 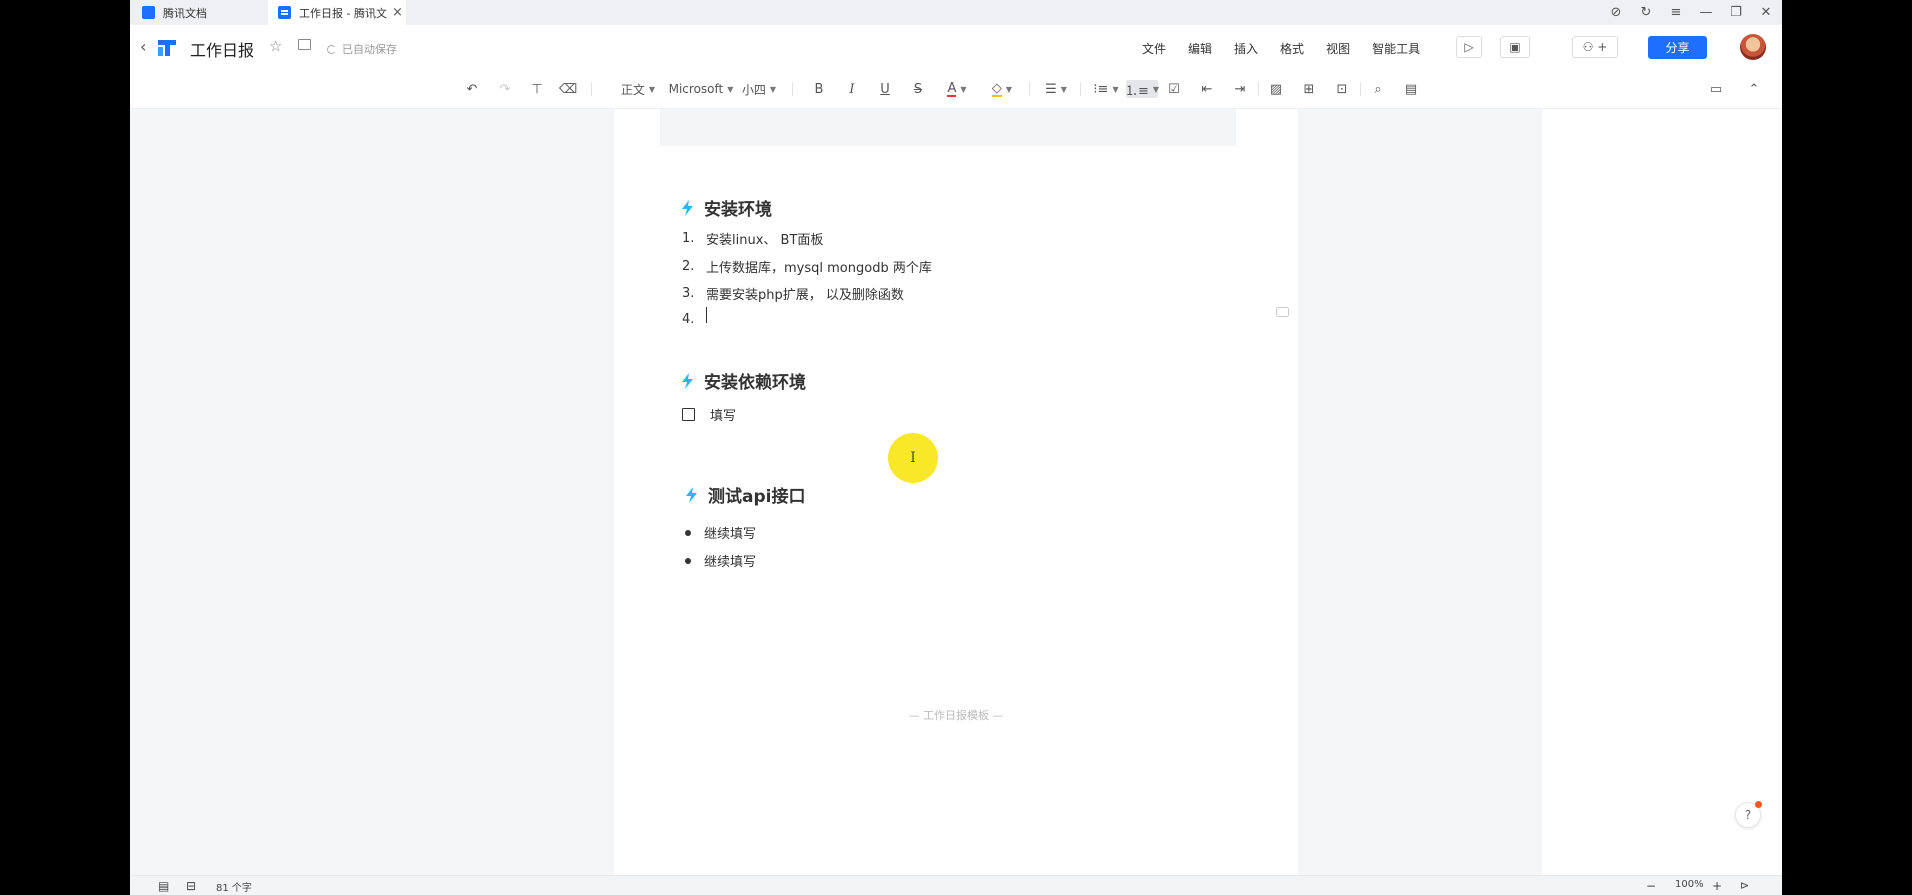 I want to click on zoom-in-button: +, so click(x=1717, y=886).